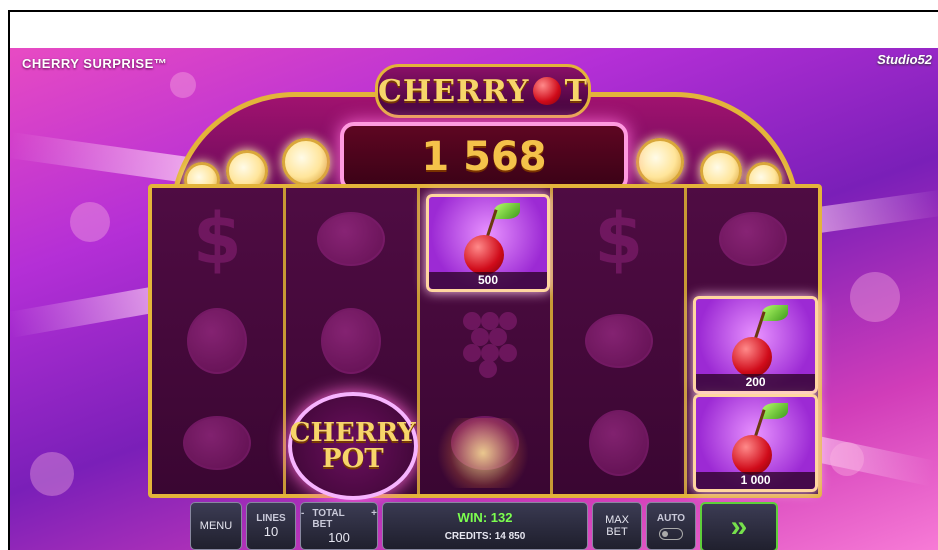 The width and height of the screenshot is (938, 550). What do you see at coordinates (576, 91) in the screenshot?
I see `logo-word-pot: T` at bounding box center [576, 91].